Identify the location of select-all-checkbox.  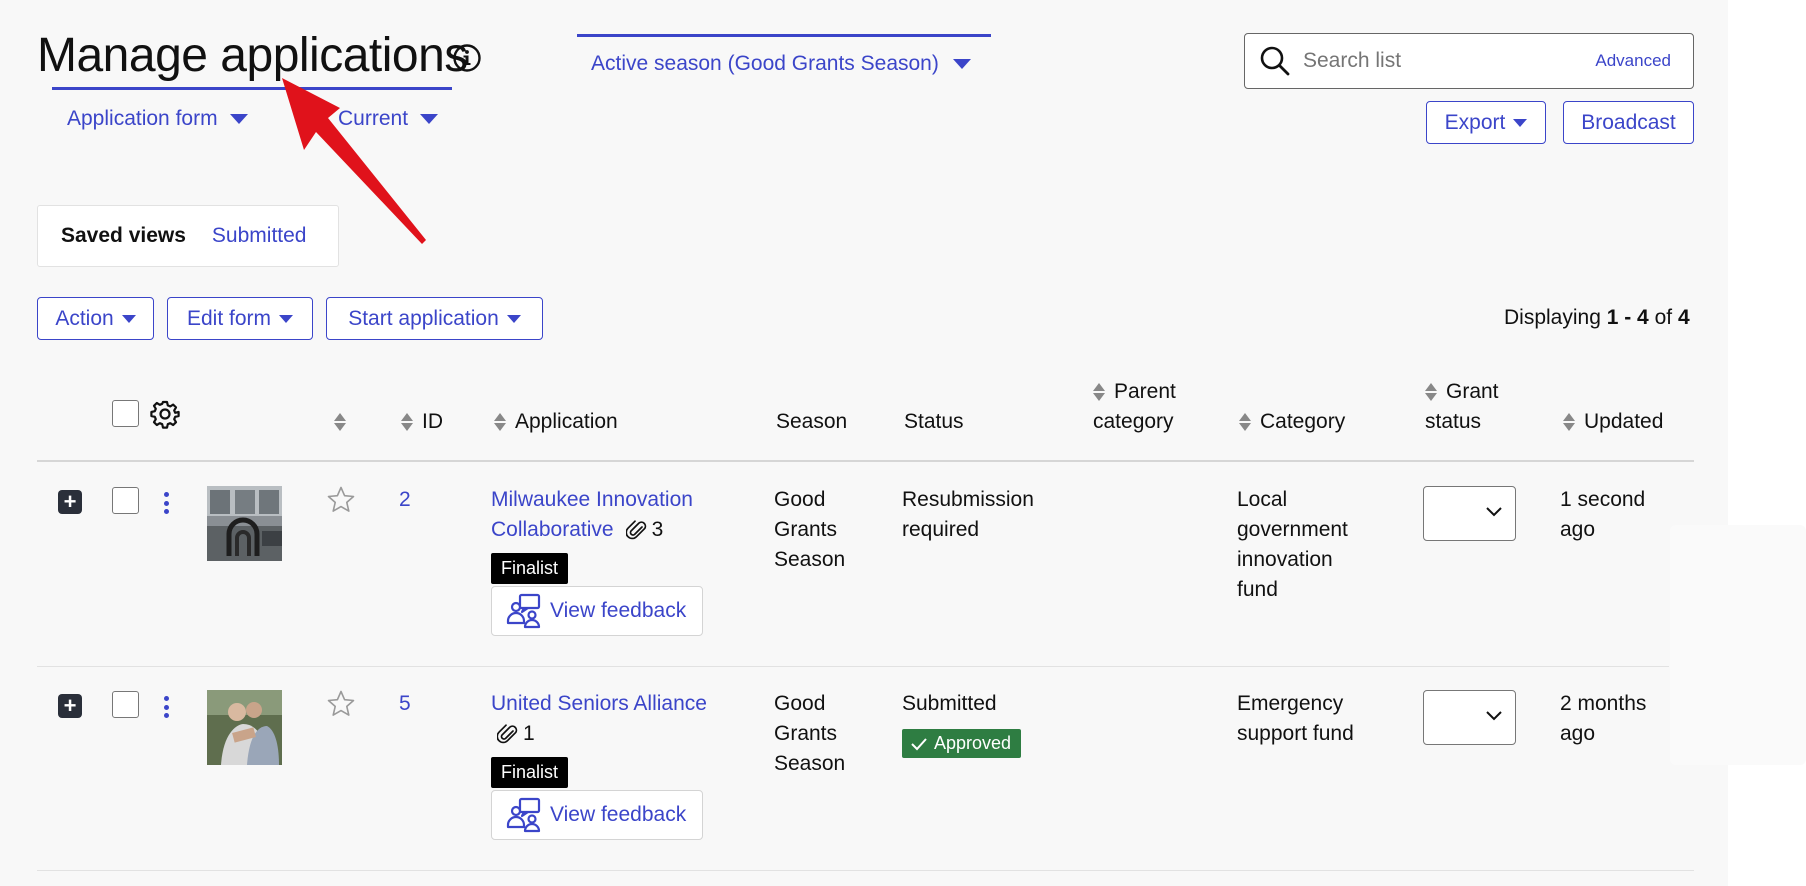
(125, 413).